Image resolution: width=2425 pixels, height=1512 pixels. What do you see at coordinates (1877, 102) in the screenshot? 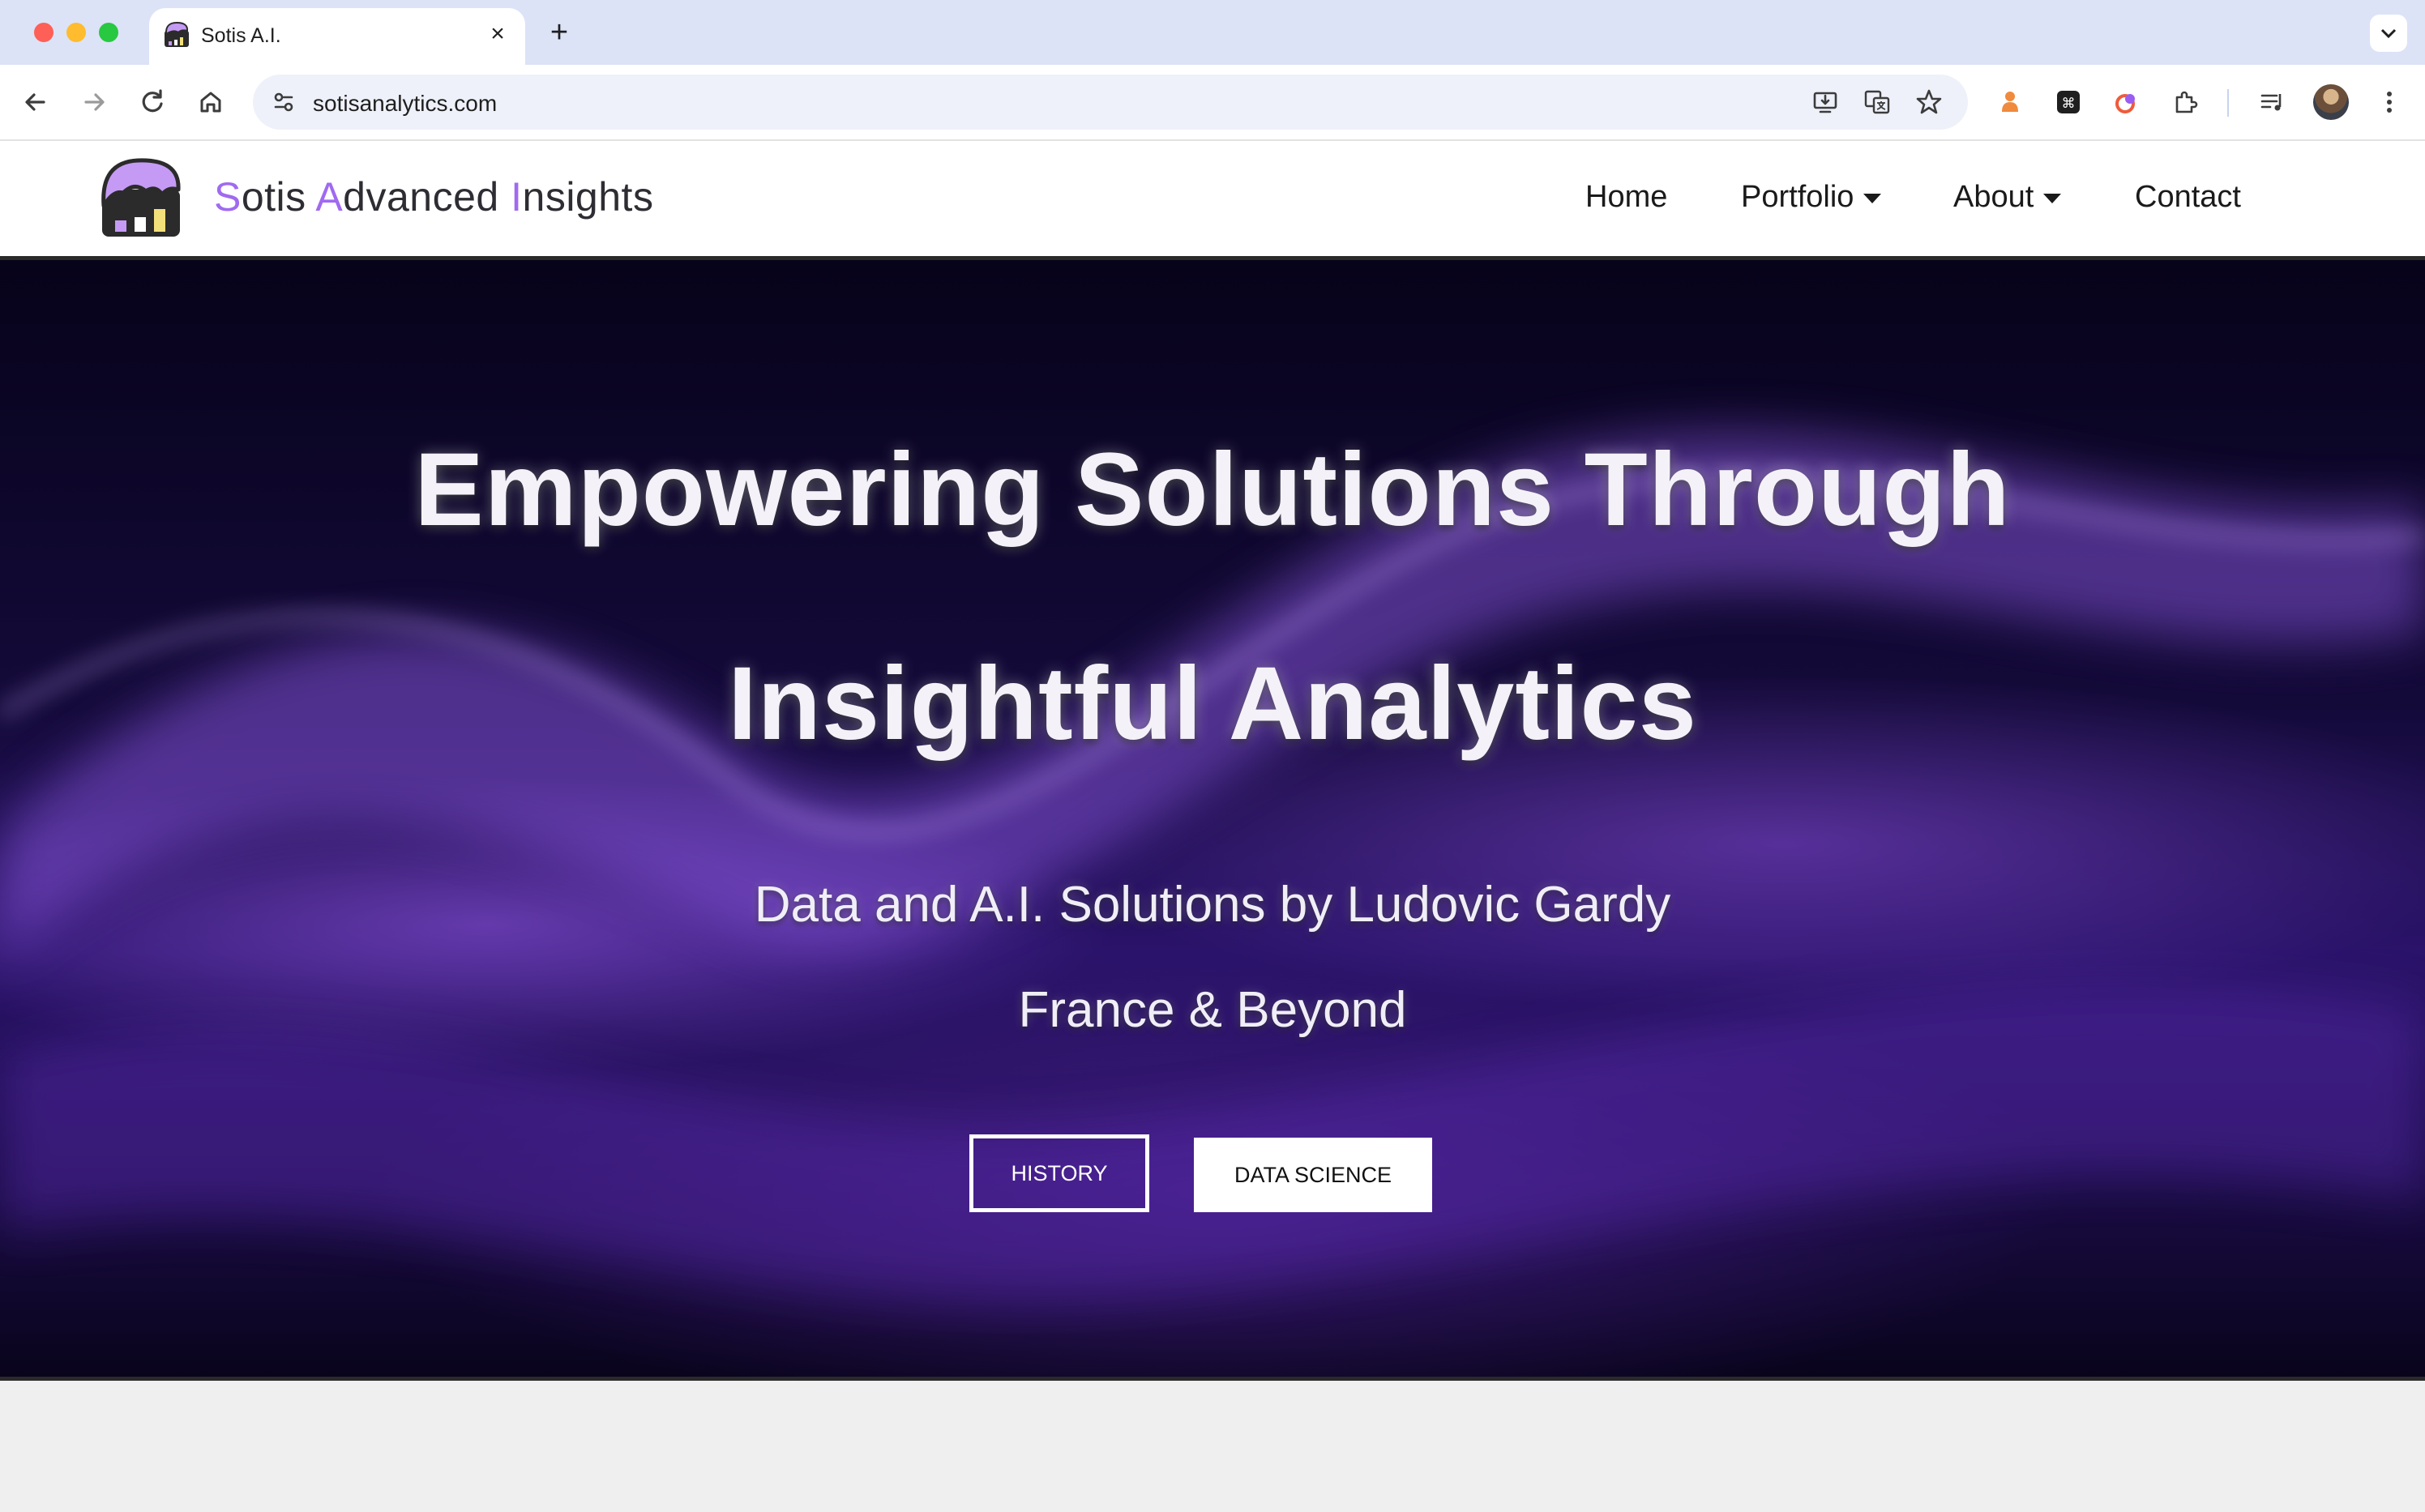
I see `translate-icon` at bounding box center [1877, 102].